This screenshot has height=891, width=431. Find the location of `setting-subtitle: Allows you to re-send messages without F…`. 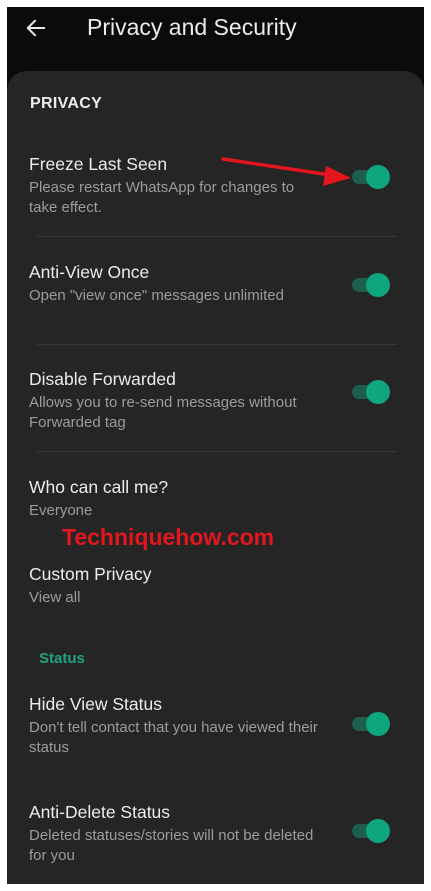

setting-subtitle: Allows you to re-send messages without F… is located at coordinates (163, 412).